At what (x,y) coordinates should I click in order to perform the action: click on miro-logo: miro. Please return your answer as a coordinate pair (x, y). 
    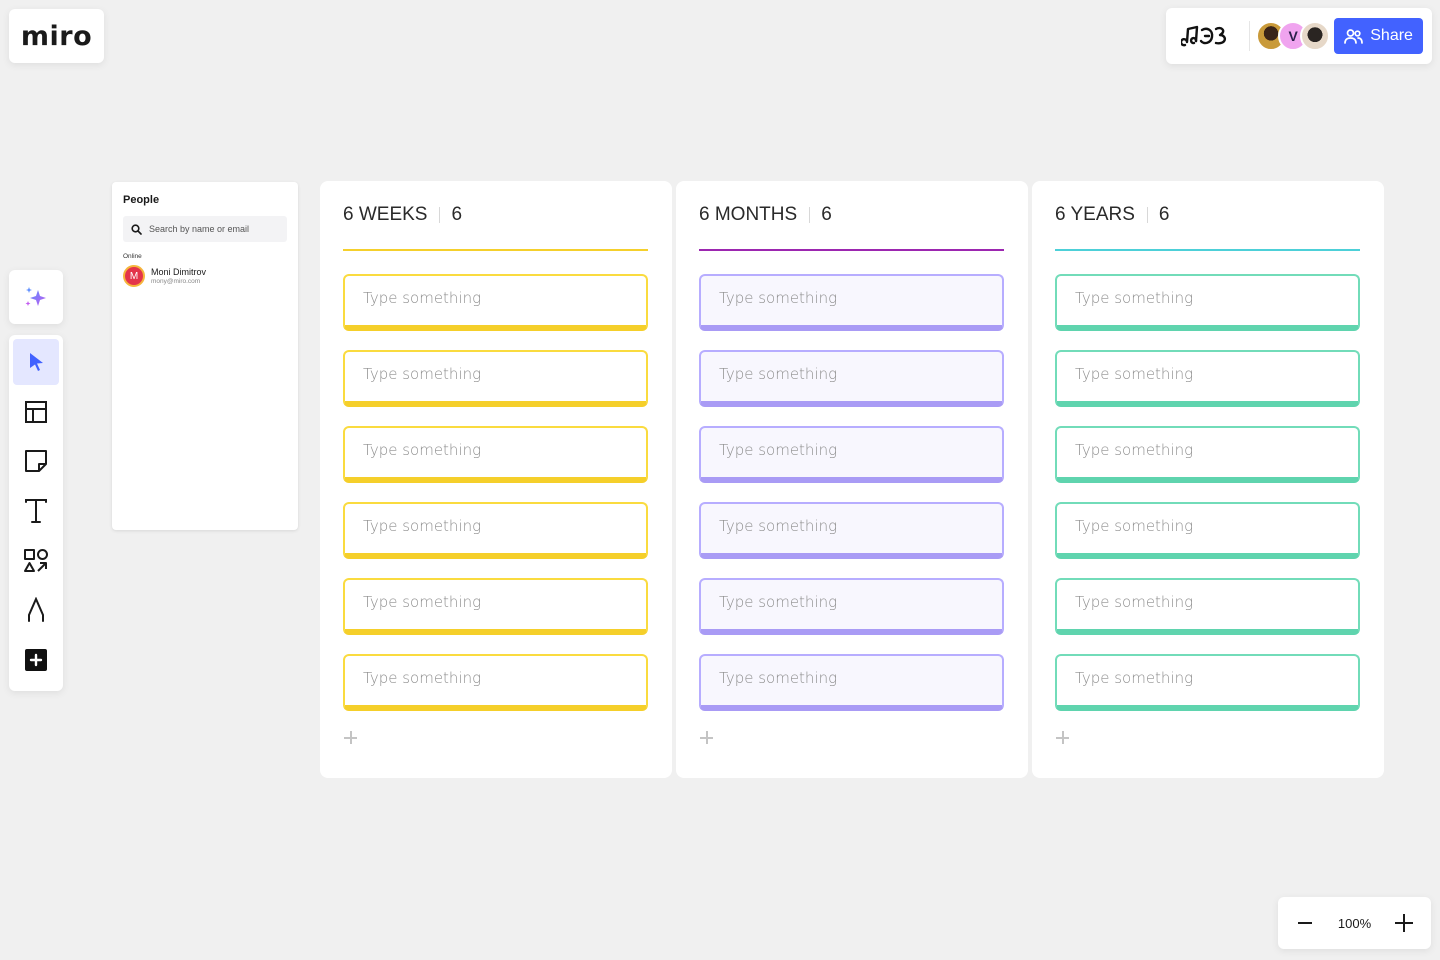
    Looking at the image, I should click on (56, 36).